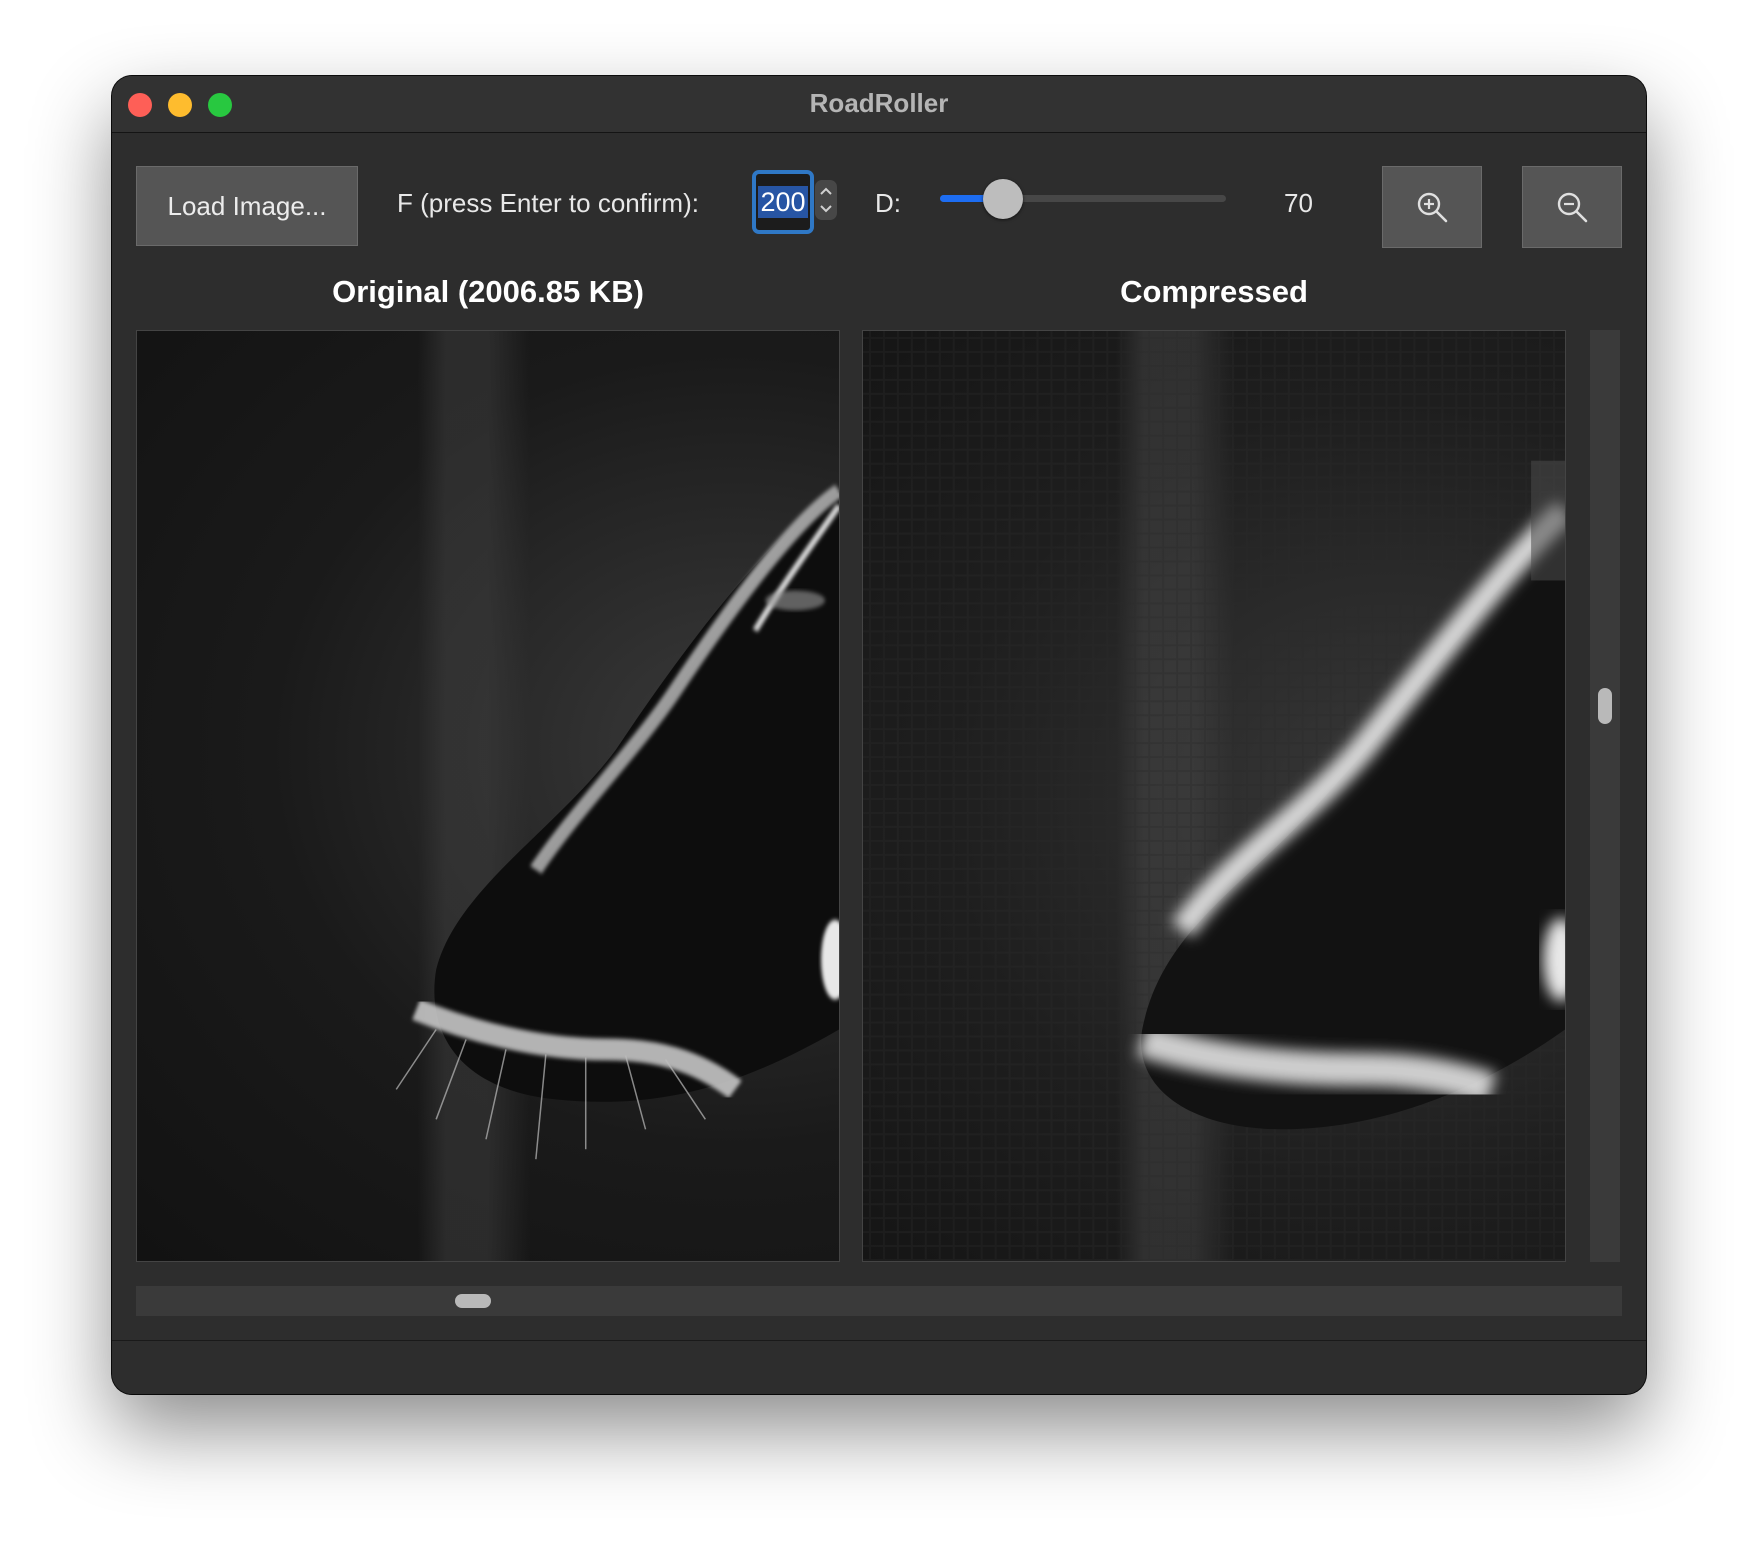 The height and width of the screenshot is (1544, 1758). I want to click on original-title: Original (2006.85 KB), so click(488, 291).